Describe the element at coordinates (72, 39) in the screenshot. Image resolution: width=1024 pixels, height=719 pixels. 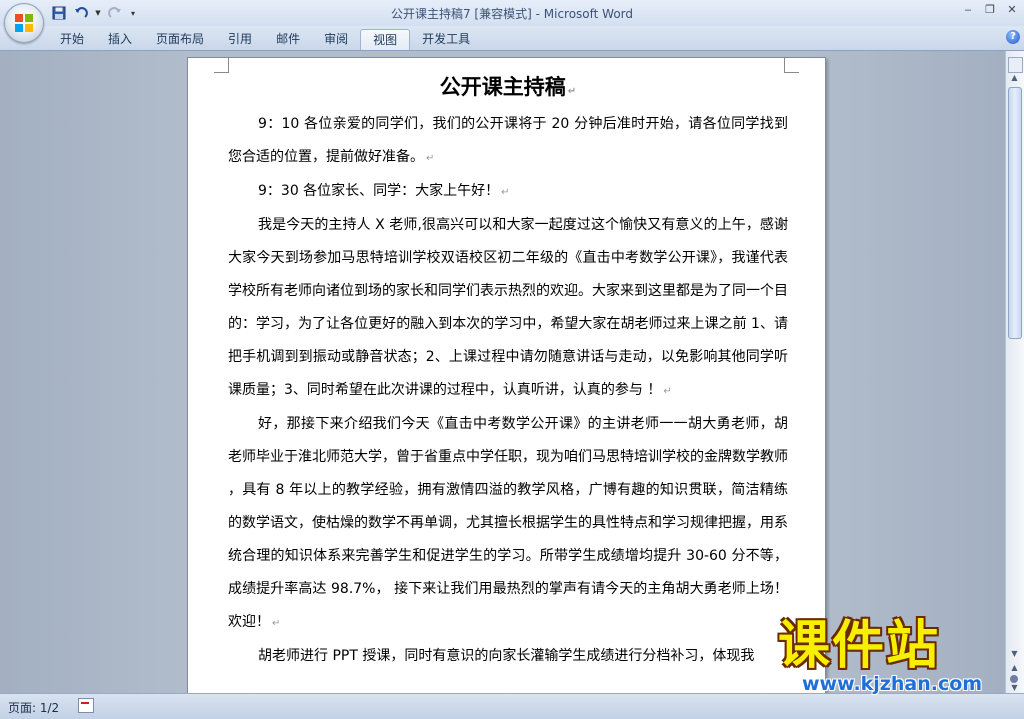
I see `tab-home: 开始` at that location.